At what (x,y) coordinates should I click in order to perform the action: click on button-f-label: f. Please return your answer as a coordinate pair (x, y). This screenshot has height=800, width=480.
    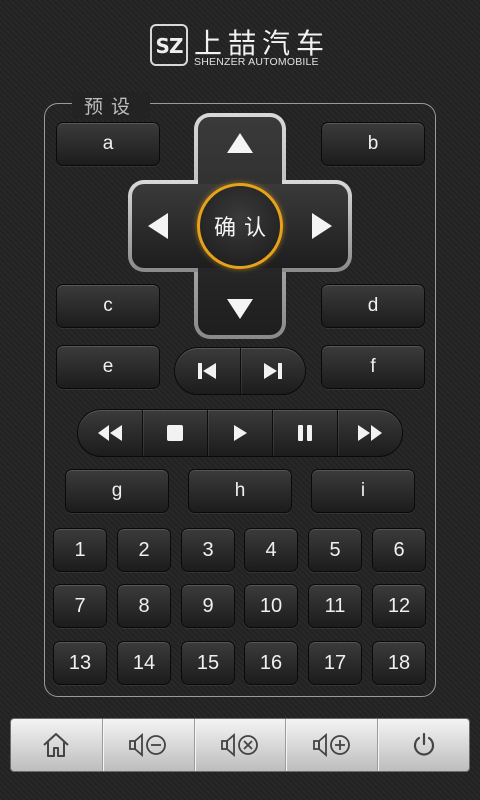
    Looking at the image, I should click on (373, 366).